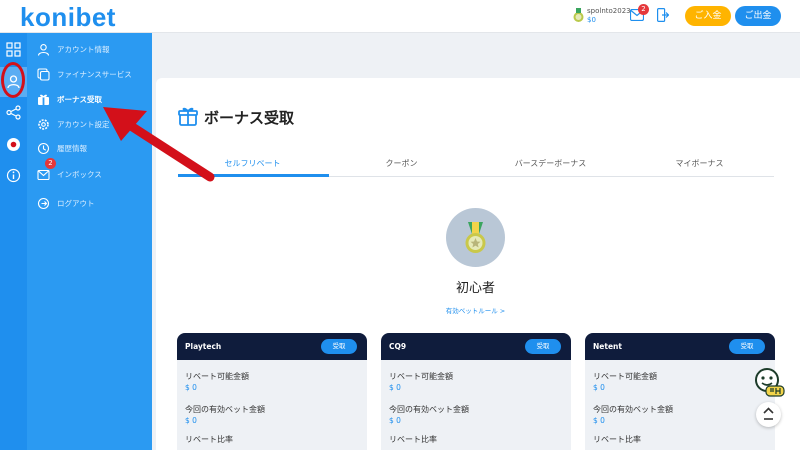 This screenshot has width=800, height=450. Describe the element at coordinates (43, 148) in the screenshot. I see `history-icon` at that location.